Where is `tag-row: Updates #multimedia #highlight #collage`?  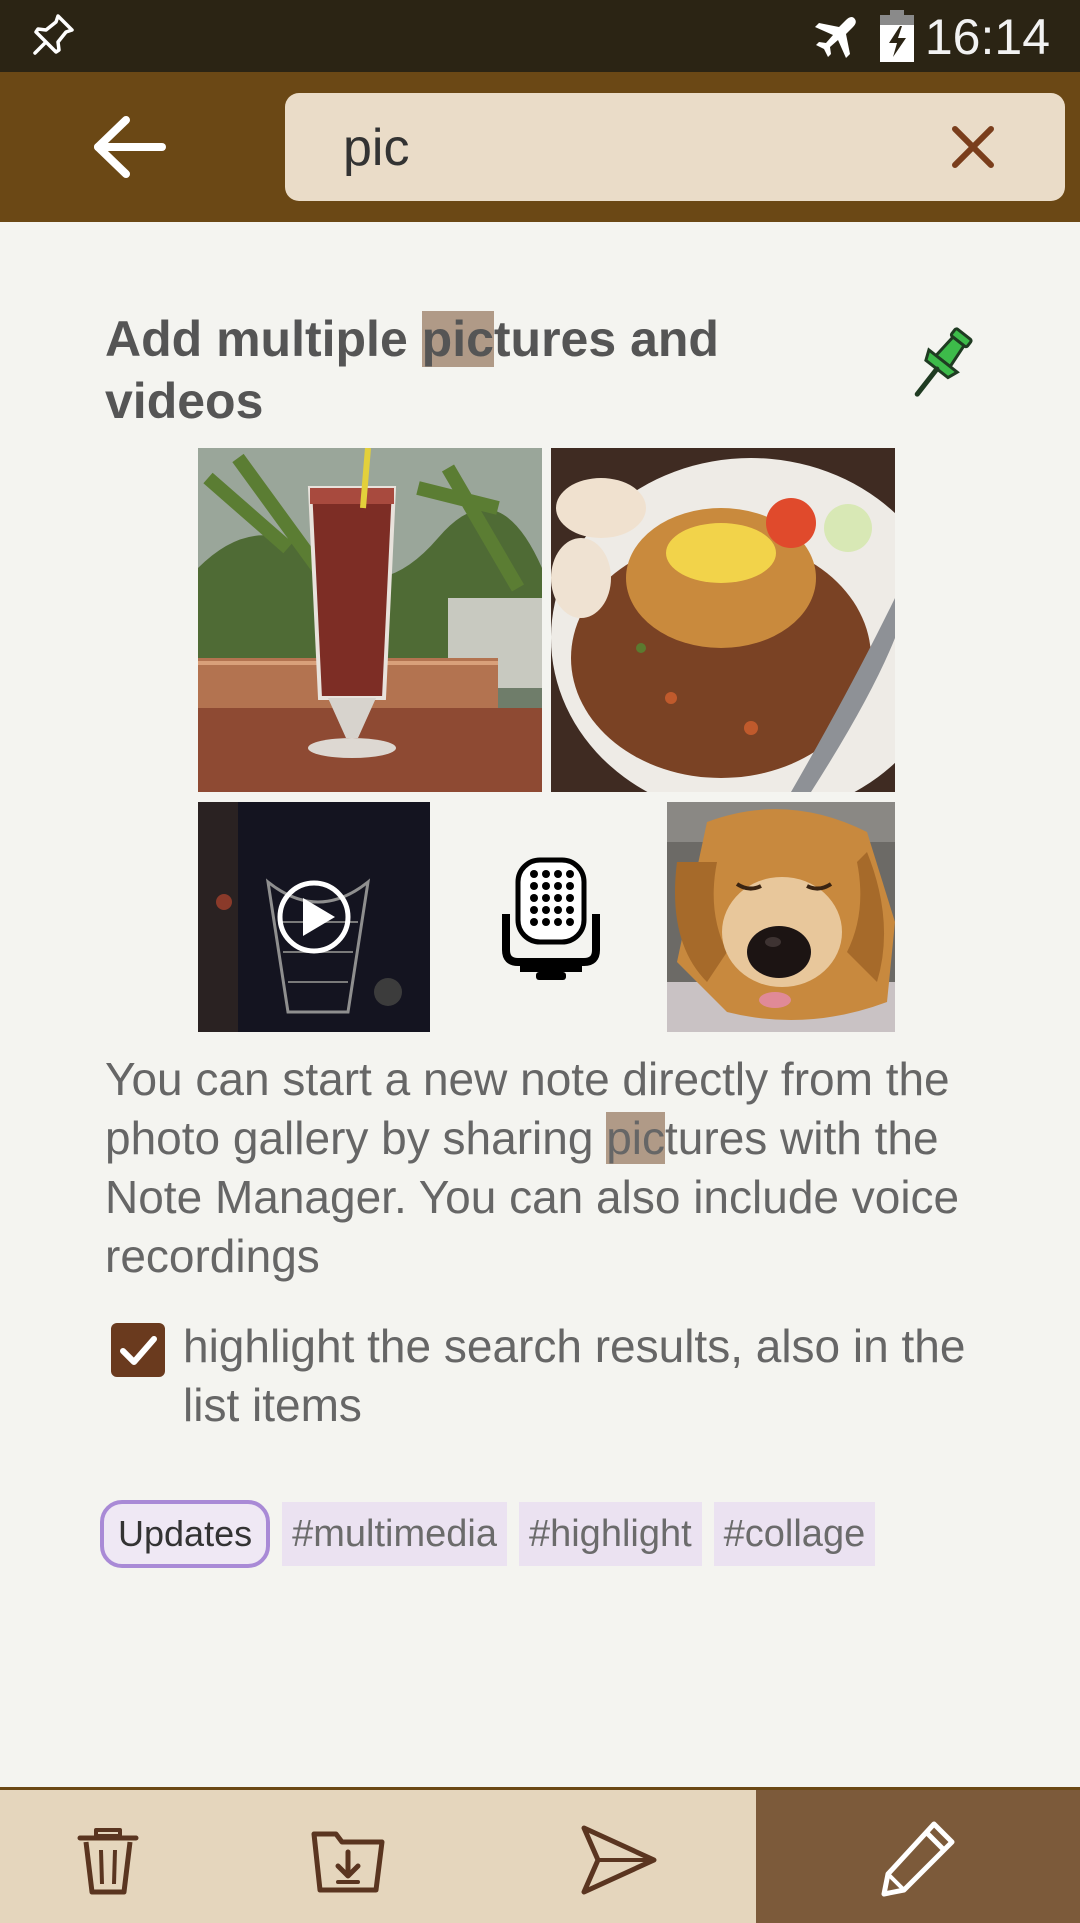
tag-row: Updates #multimedia #highlight #collage is located at coordinates (488, 1534).